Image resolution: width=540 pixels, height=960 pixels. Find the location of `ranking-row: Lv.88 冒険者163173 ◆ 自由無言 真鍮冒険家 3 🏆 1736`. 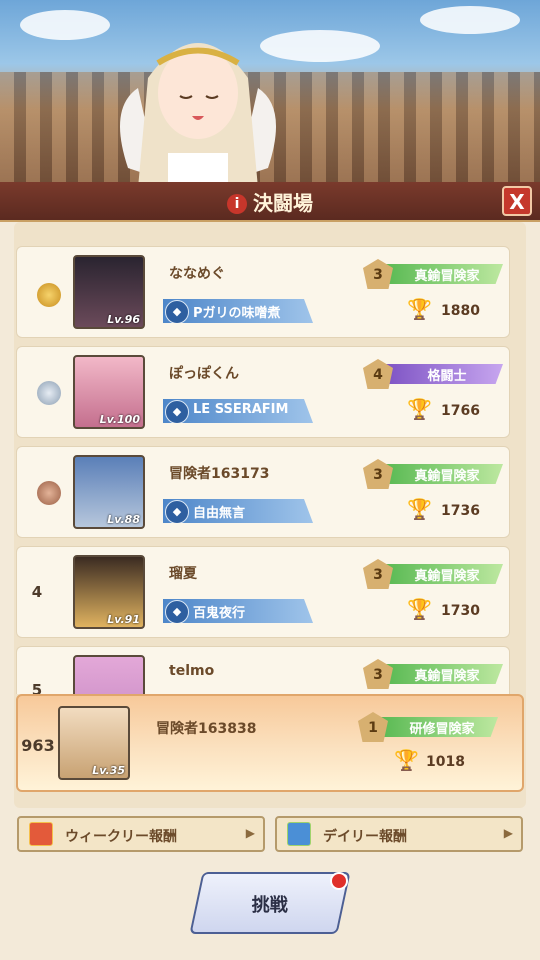

ranking-row: Lv.88 冒険者163173 ◆ 自由無言 真鍮冒険家 3 🏆 1736 is located at coordinates (263, 492).